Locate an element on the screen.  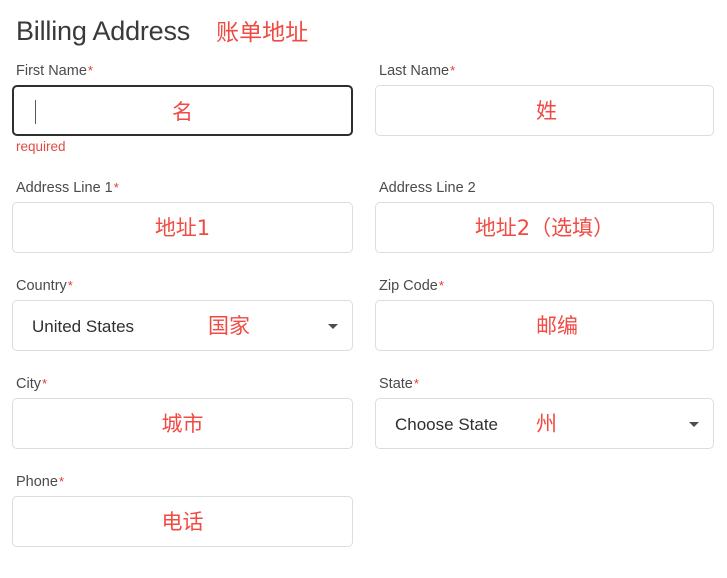
label-country-text: Country is located at coordinates (41, 286).